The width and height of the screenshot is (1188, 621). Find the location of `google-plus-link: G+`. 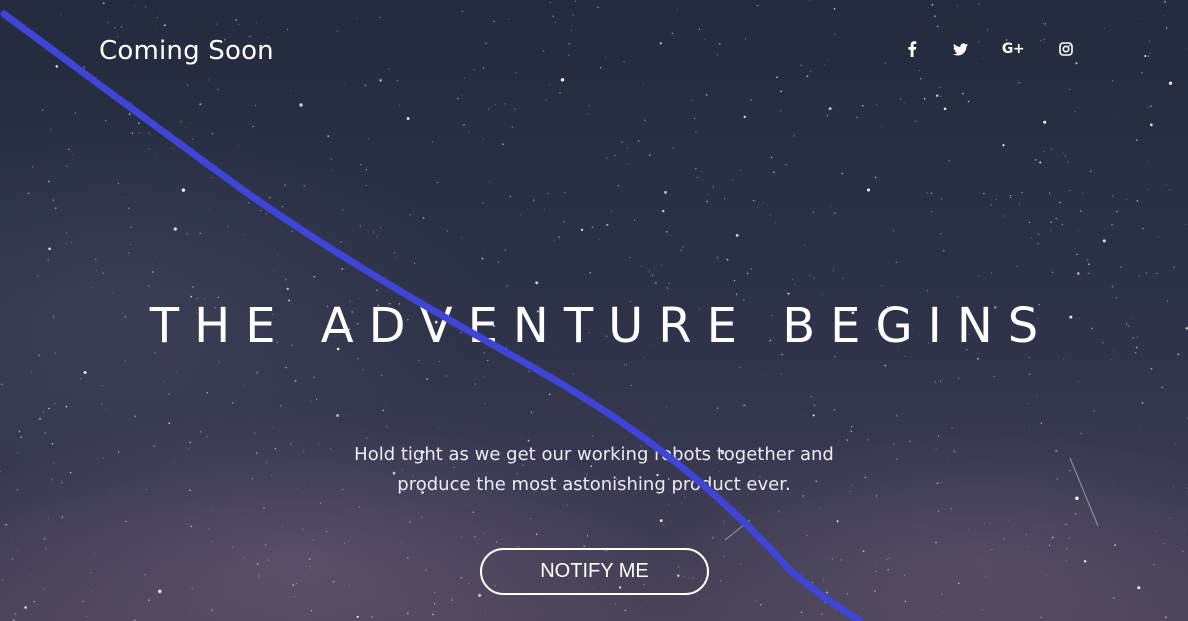

google-plus-link: G+ is located at coordinates (1013, 49).